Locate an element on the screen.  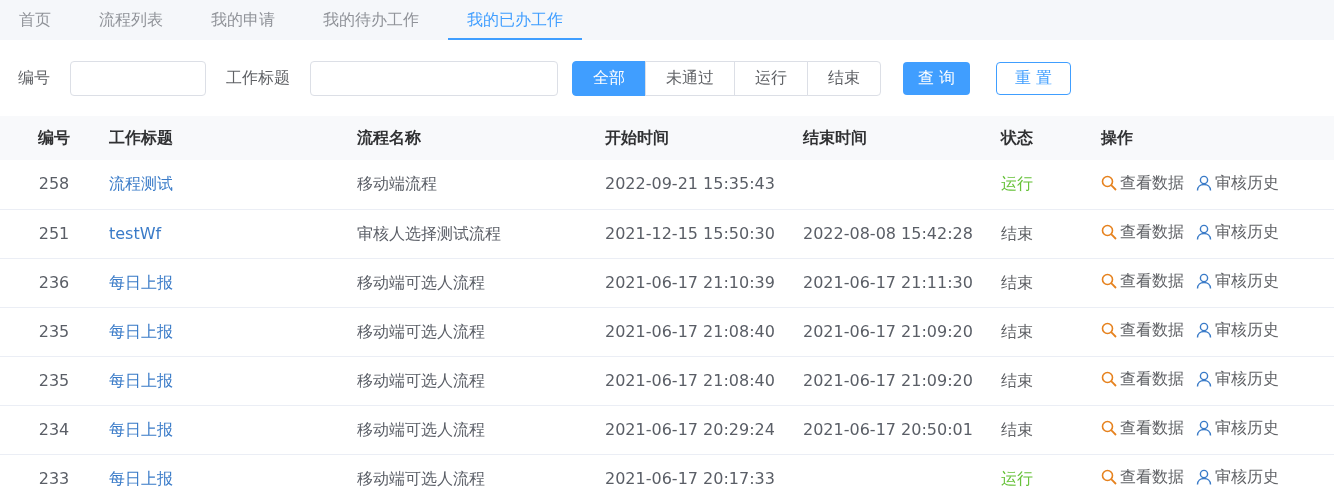
column-header: 操作 is located at coordinates (1117, 137).